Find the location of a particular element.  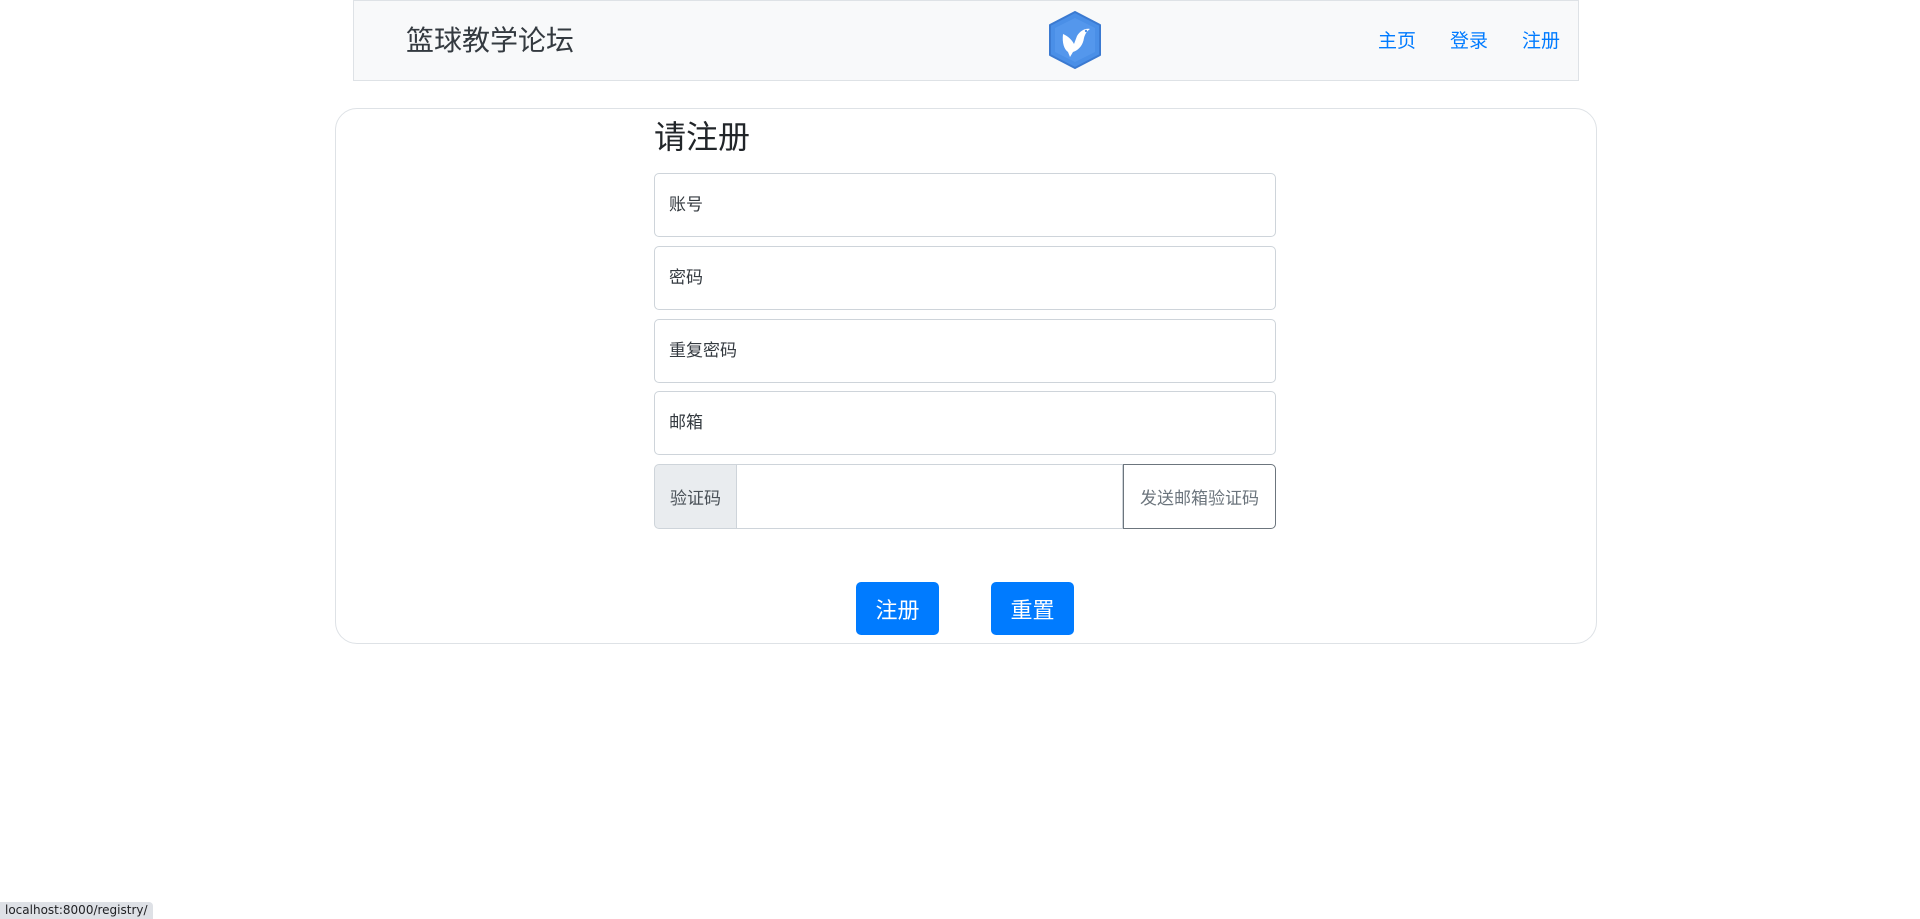

verification-code-label: 验证码 is located at coordinates (695, 496).